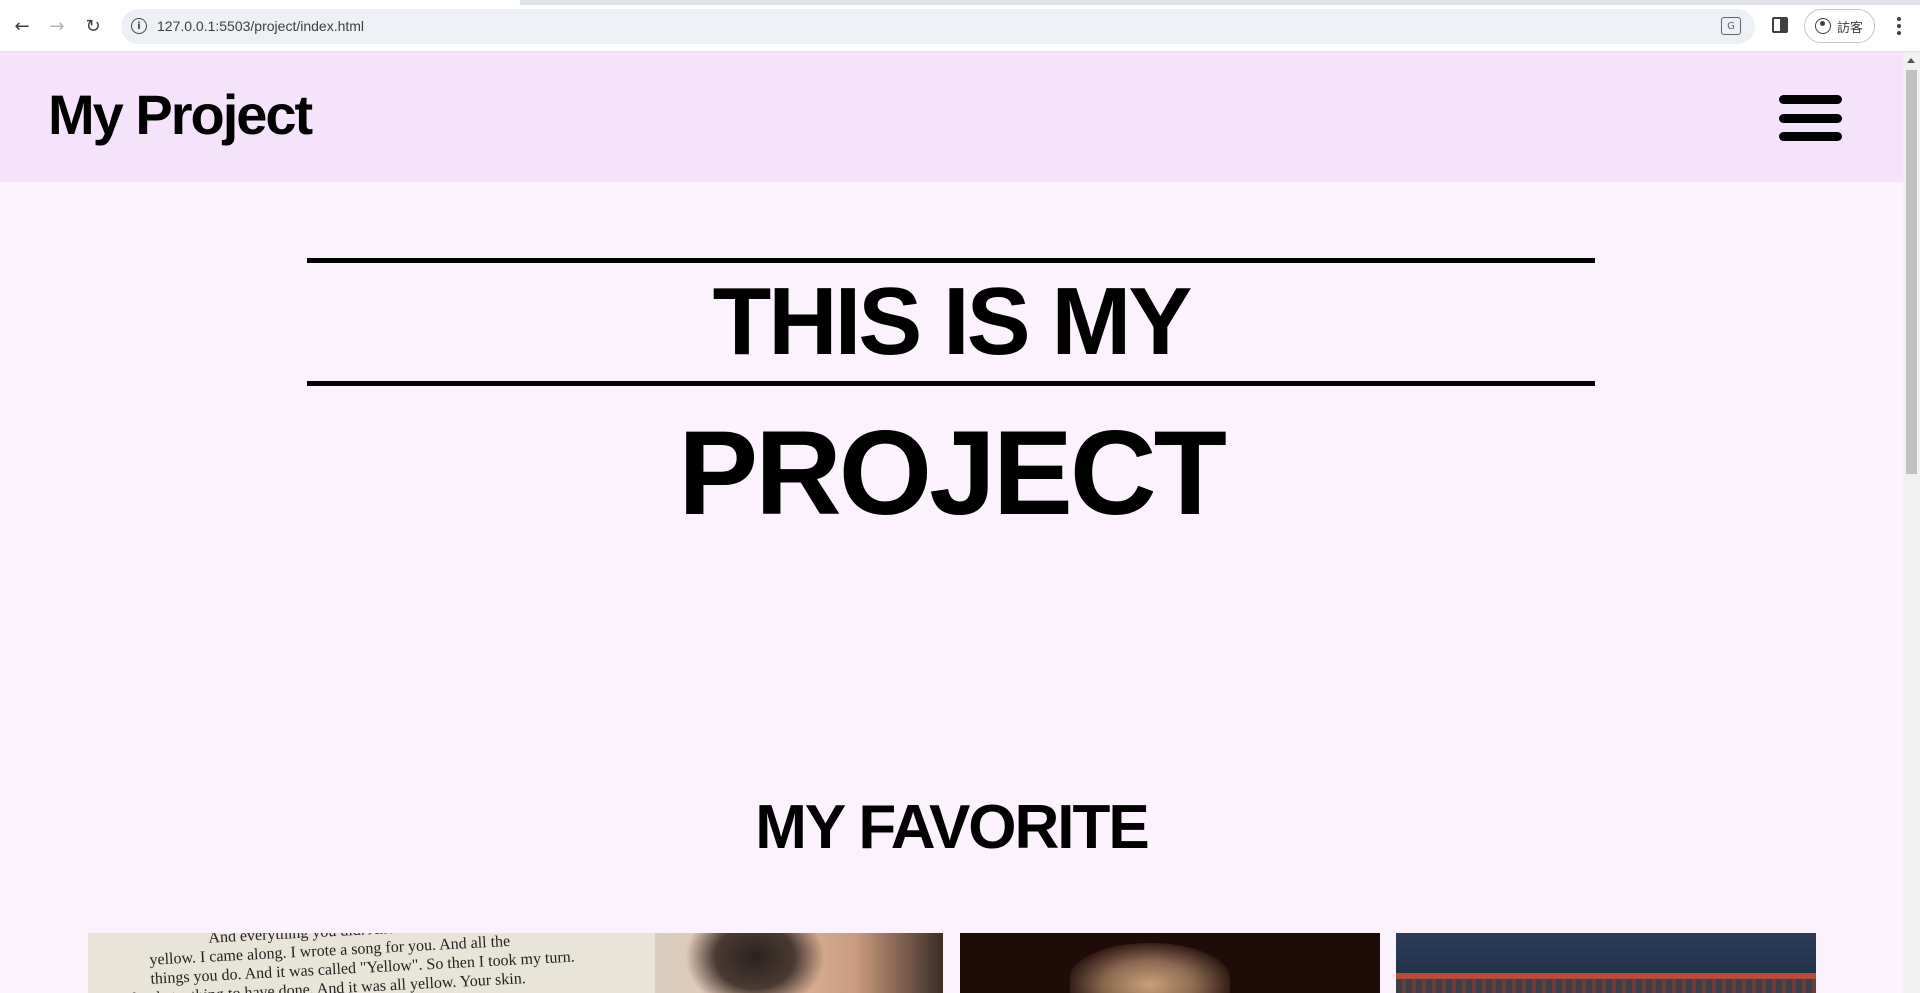  What do you see at coordinates (952, 321) in the screenshot?
I see `hero-line-1: THIS IS MY` at bounding box center [952, 321].